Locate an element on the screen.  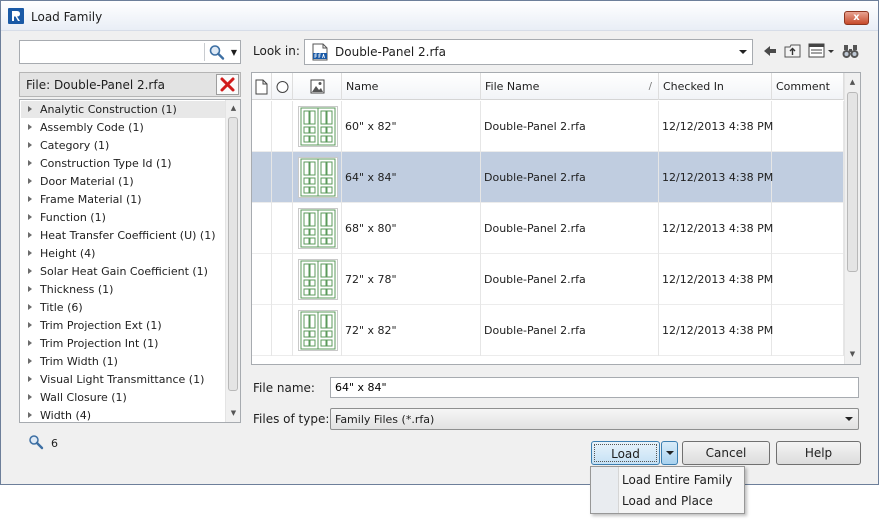
tree-item: Assembly Code (1) is located at coordinates (123, 127).